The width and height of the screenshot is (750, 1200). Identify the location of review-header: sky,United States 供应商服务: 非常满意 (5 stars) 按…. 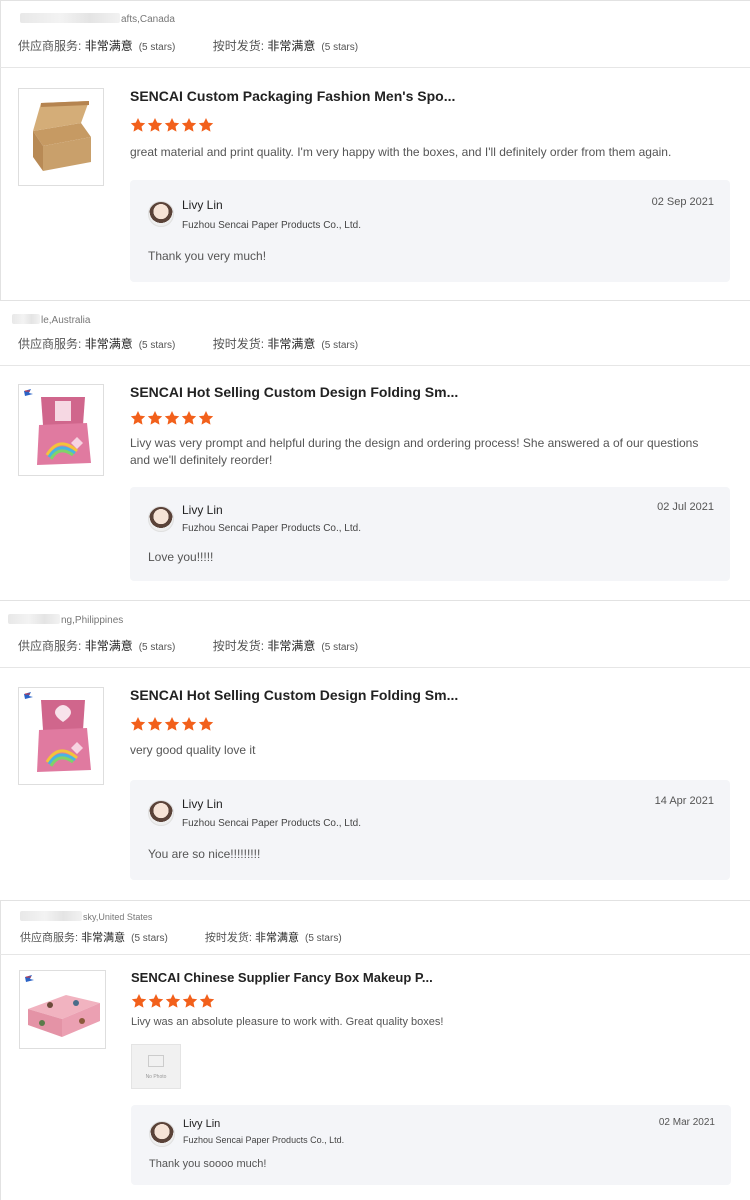
(375, 927).